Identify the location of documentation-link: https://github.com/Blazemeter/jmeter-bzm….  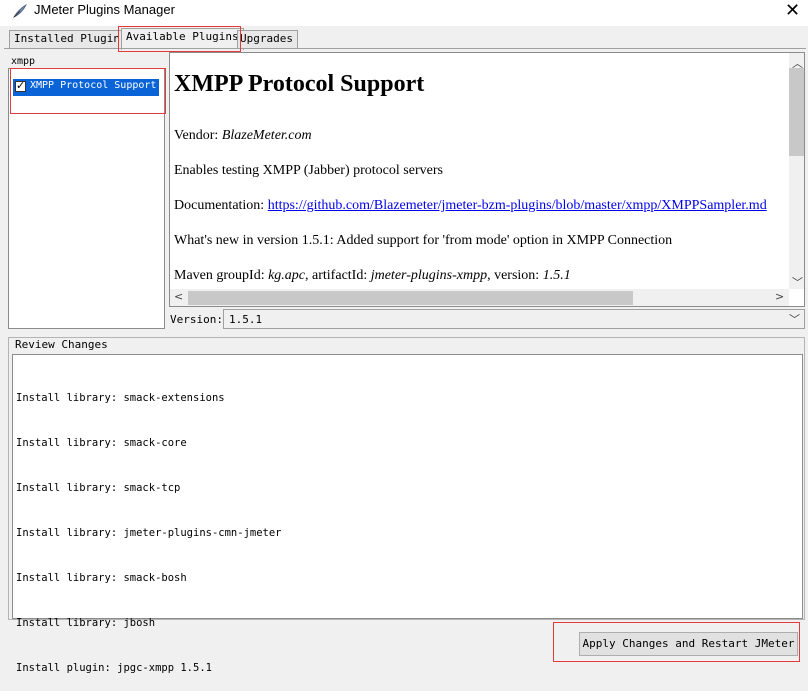
(517, 205).